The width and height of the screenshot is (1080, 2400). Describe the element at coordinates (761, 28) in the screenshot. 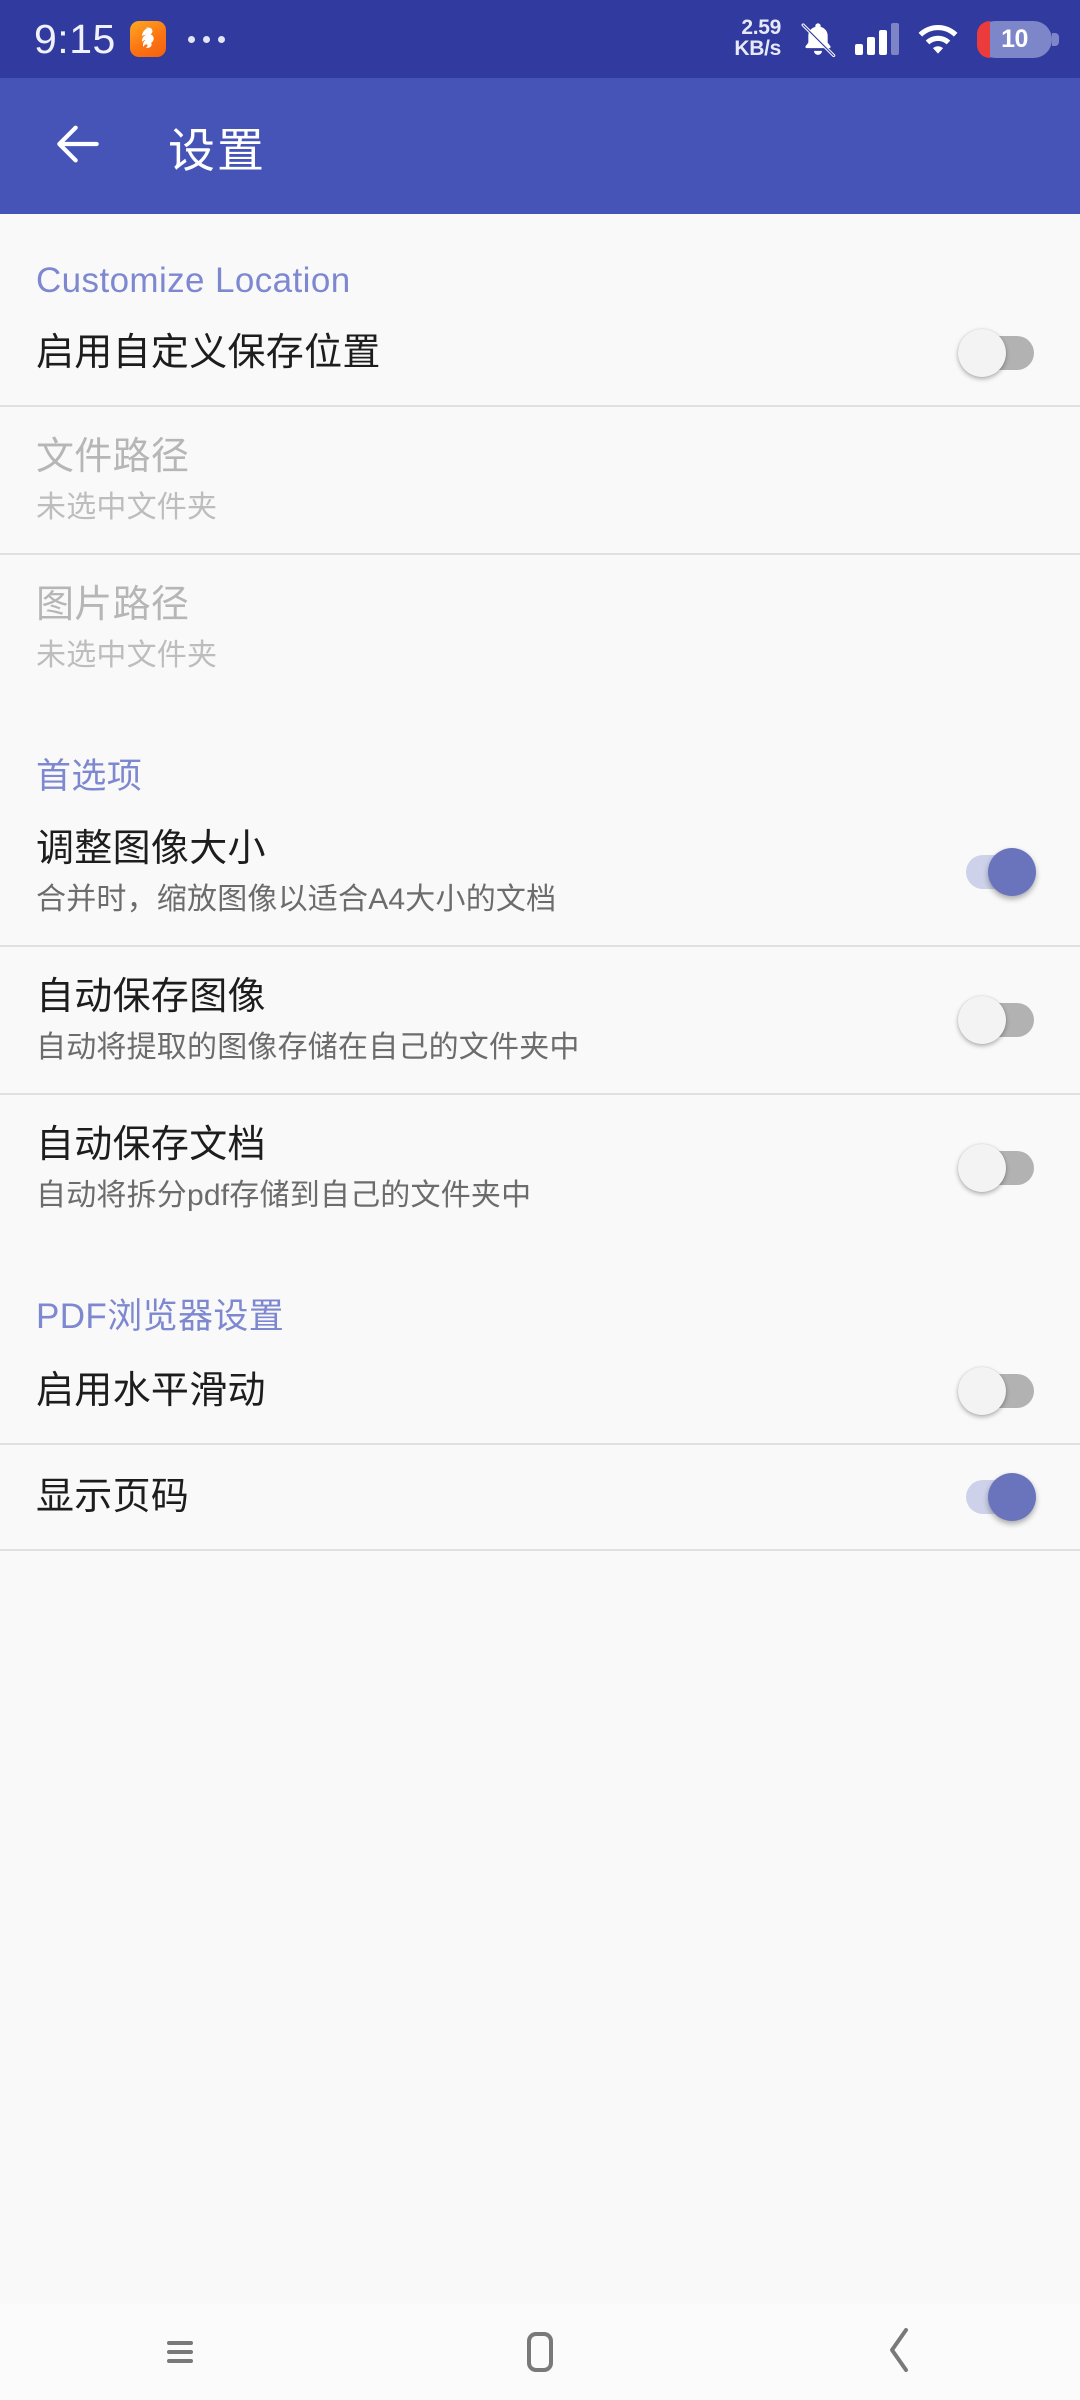

I see `network-speed-value: 2.59` at that location.